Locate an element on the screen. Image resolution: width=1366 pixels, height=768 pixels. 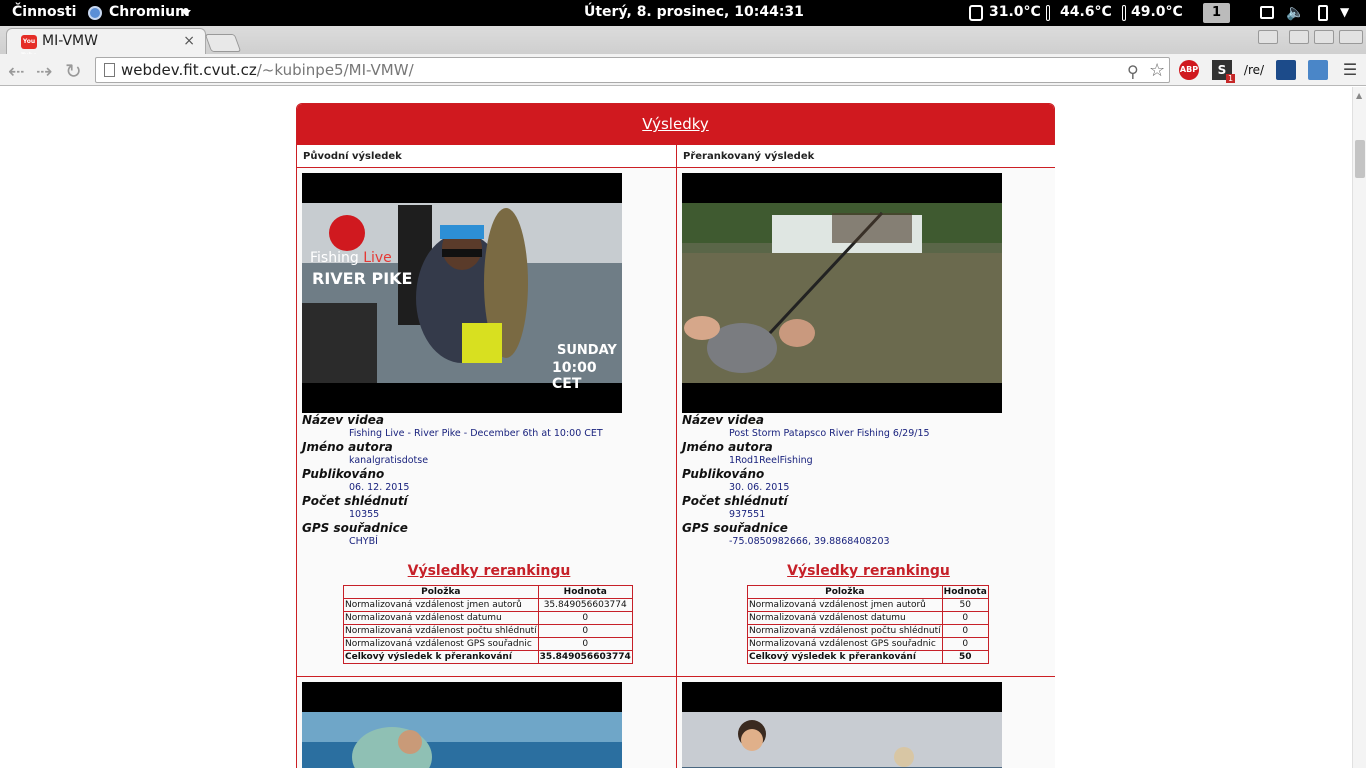
url-text: webdev.fit.cvut.cz/~kubinpe5/MI-VMW/ is located at coordinates (267, 70).